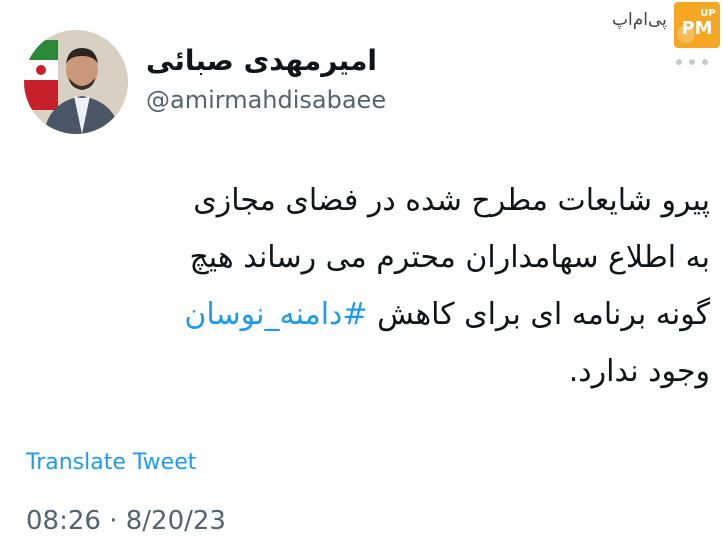 This screenshot has height=554, width=723. Describe the element at coordinates (261, 60) in the screenshot. I see `author-display-name: امیرمهدی صبائی` at that location.